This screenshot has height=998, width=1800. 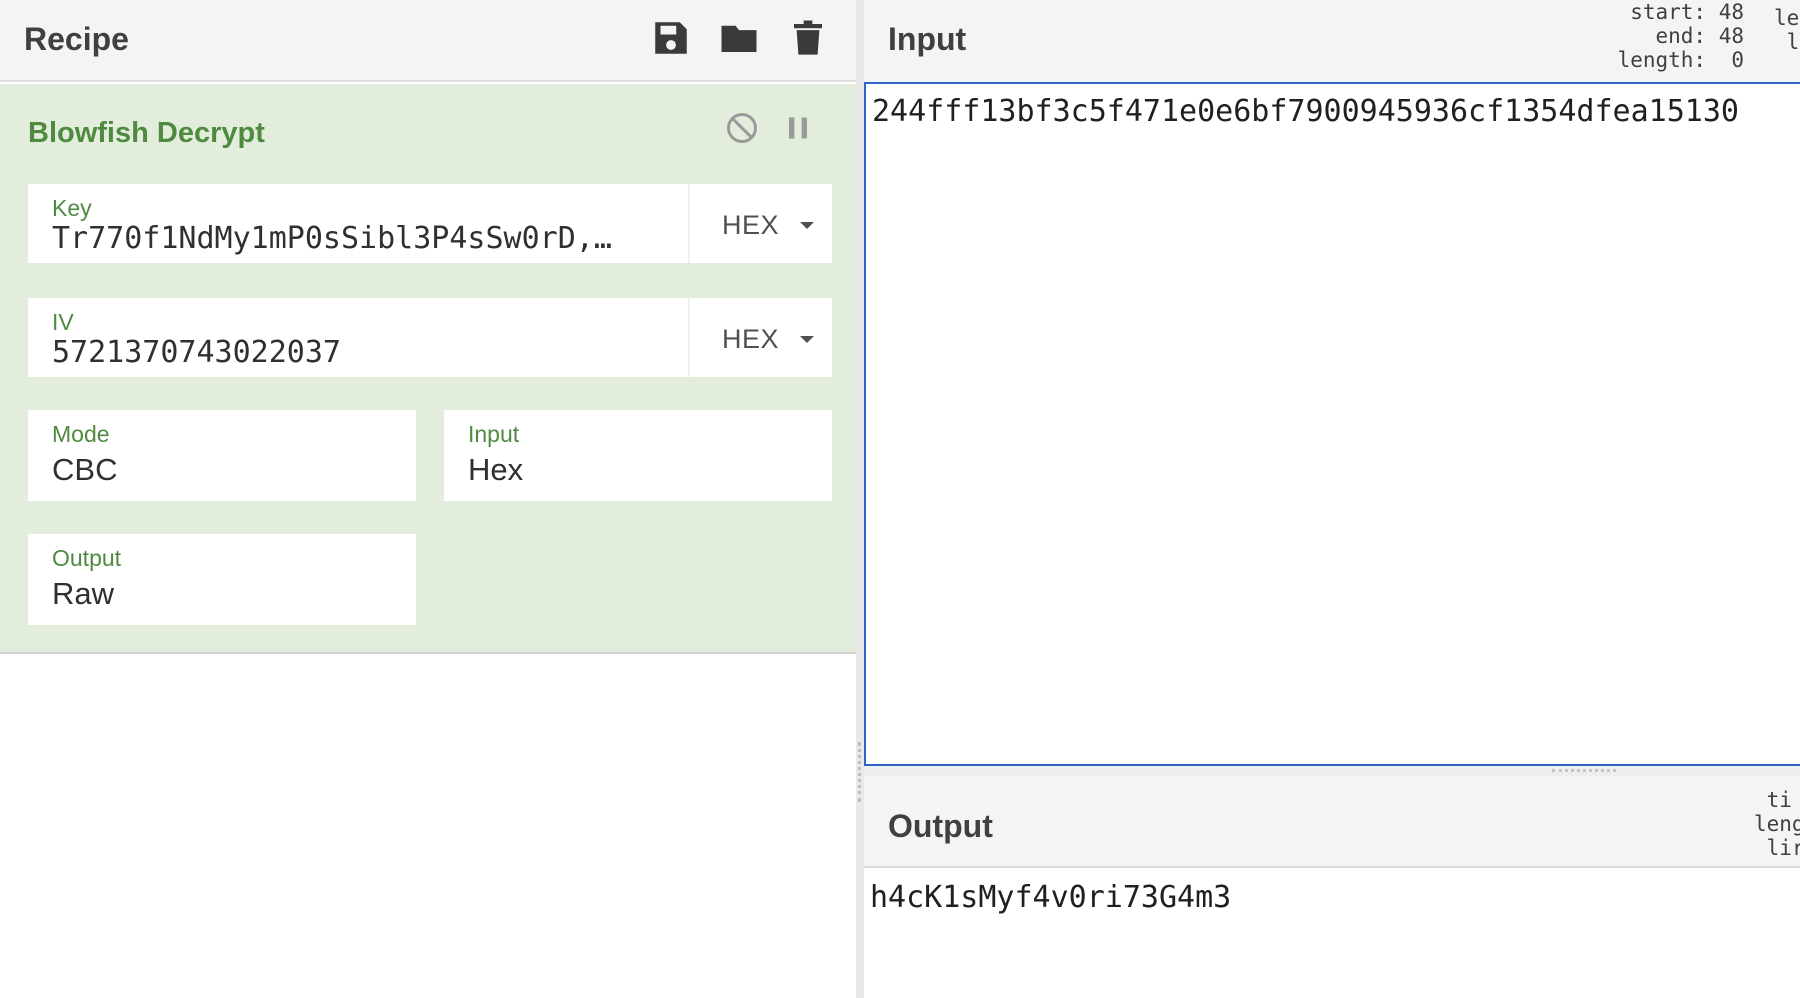 I want to click on iv-label: IV, so click(x=63, y=322).